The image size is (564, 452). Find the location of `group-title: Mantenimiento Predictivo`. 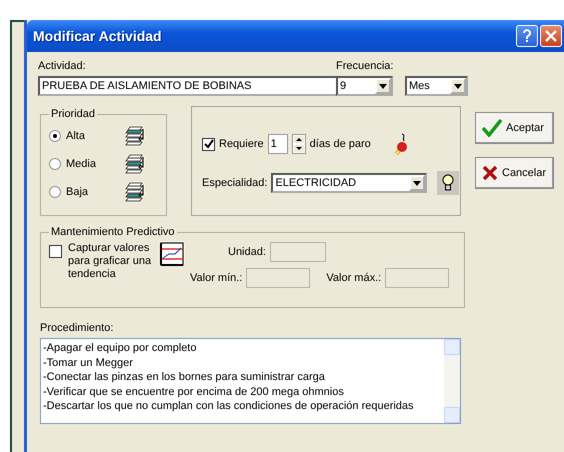

group-title: Mantenimiento Predictivo is located at coordinates (113, 232).